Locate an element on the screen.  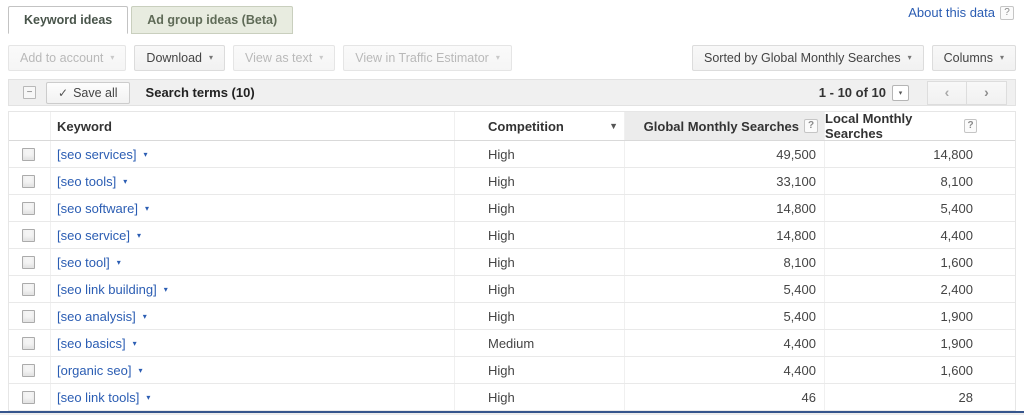
table-row: [seo service] ▾ High 14,800 4,400 is located at coordinates (512, 235).